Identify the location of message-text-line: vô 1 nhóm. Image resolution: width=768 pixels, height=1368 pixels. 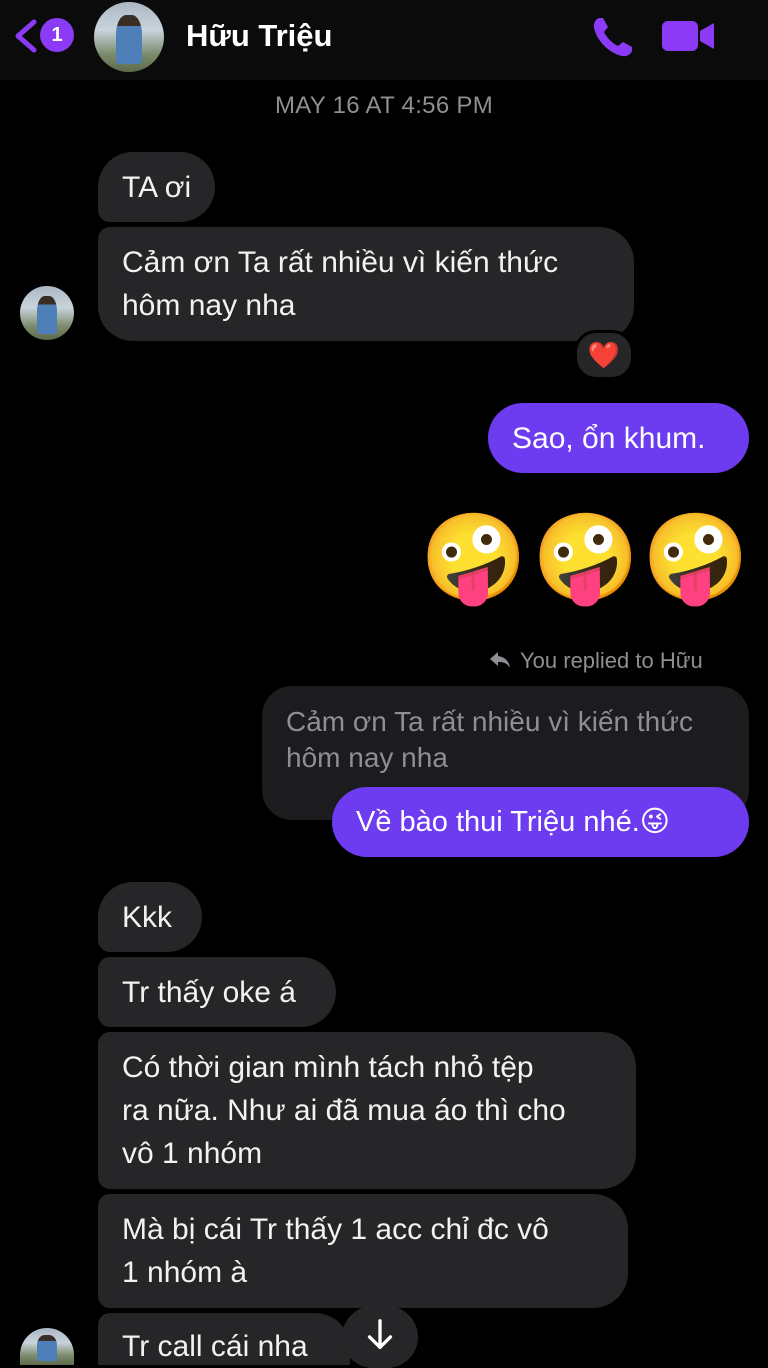
(192, 1153).